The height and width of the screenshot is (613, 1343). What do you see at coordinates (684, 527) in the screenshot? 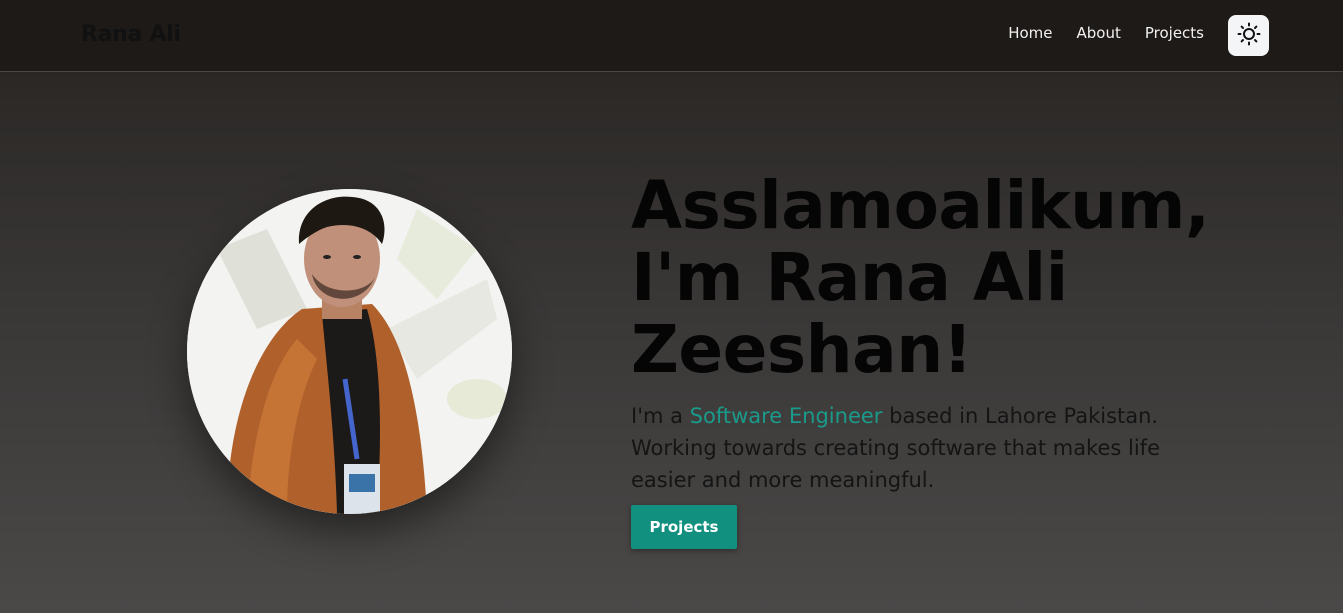
I see `projects-button: Projects` at bounding box center [684, 527].